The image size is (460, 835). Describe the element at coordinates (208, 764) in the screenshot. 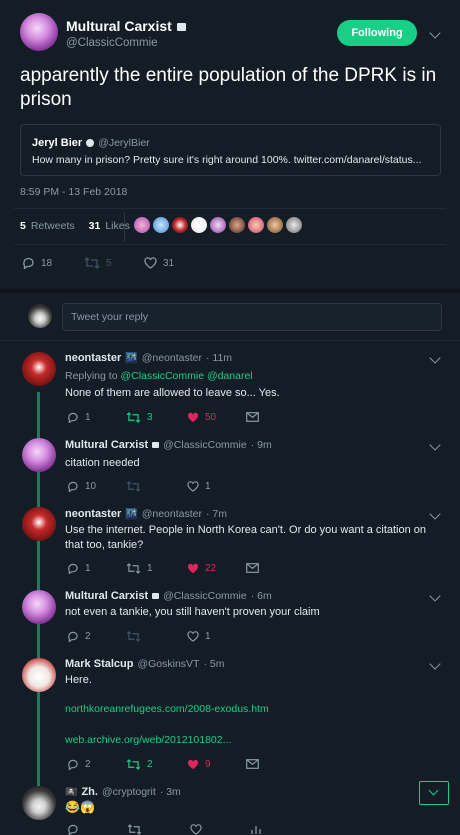

I see `like-count: 9` at that location.